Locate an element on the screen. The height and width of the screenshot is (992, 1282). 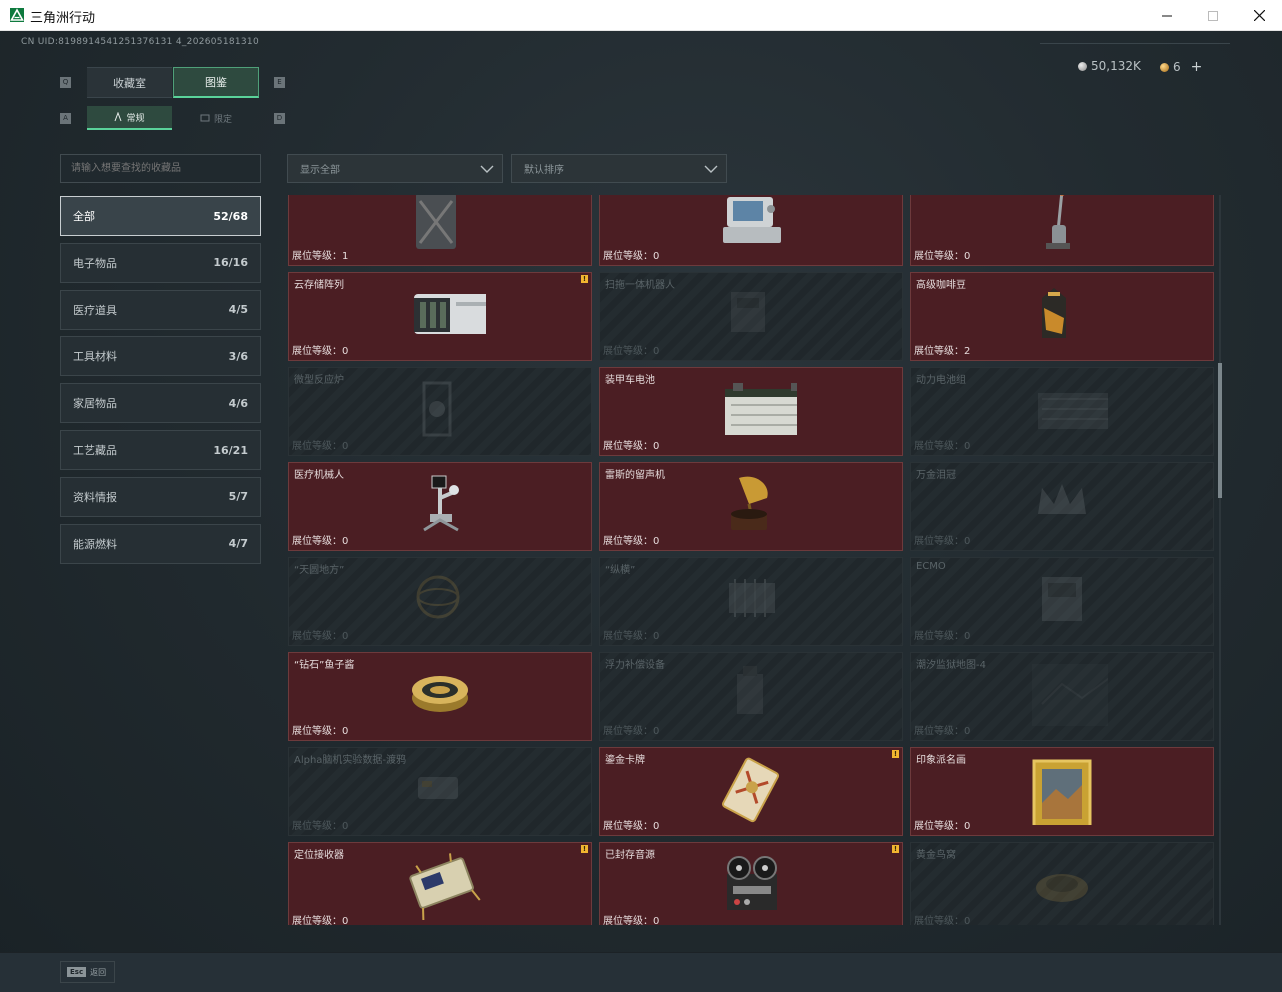
new-badge-icon: ! is located at coordinates (895, 849).